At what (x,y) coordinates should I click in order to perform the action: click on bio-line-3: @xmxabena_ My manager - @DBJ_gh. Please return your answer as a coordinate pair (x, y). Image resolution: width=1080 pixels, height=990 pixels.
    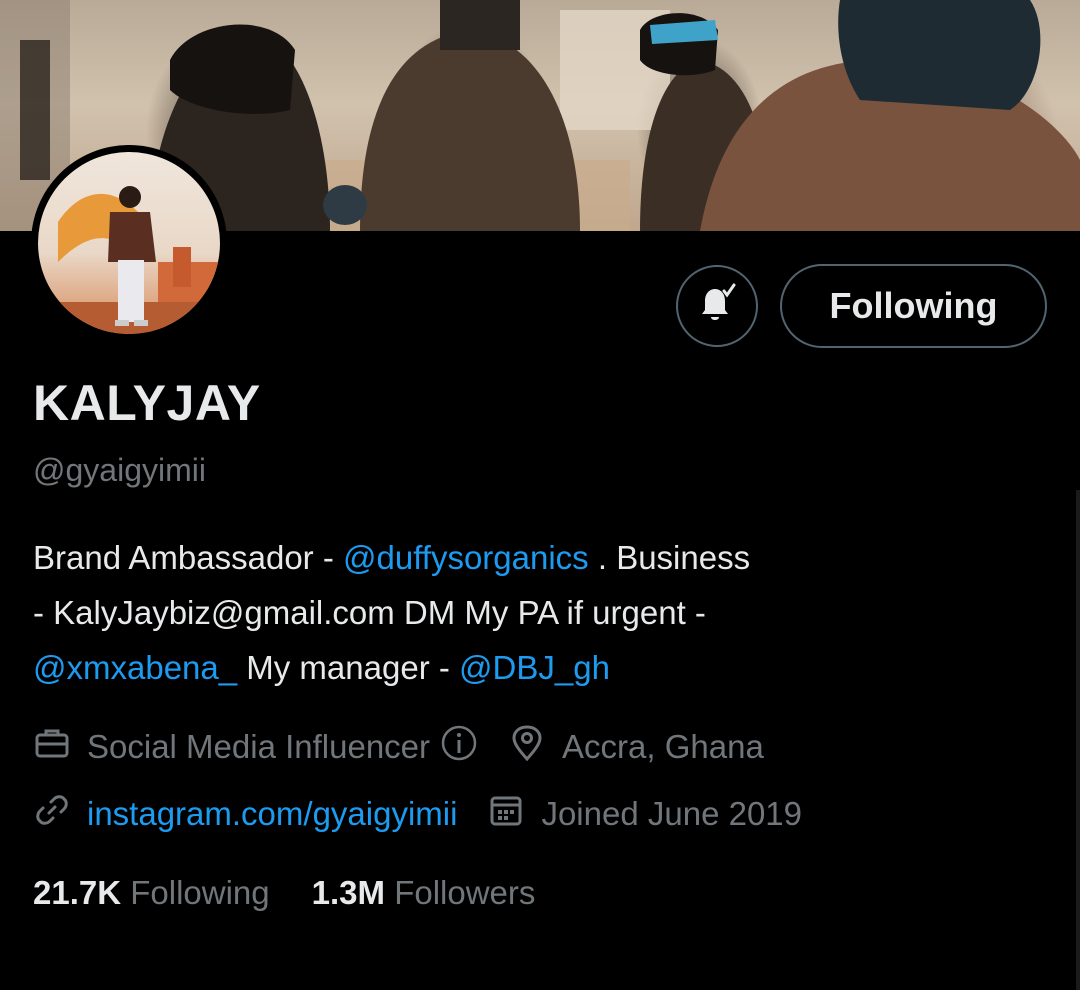
    Looking at the image, I should click on (538, 667).